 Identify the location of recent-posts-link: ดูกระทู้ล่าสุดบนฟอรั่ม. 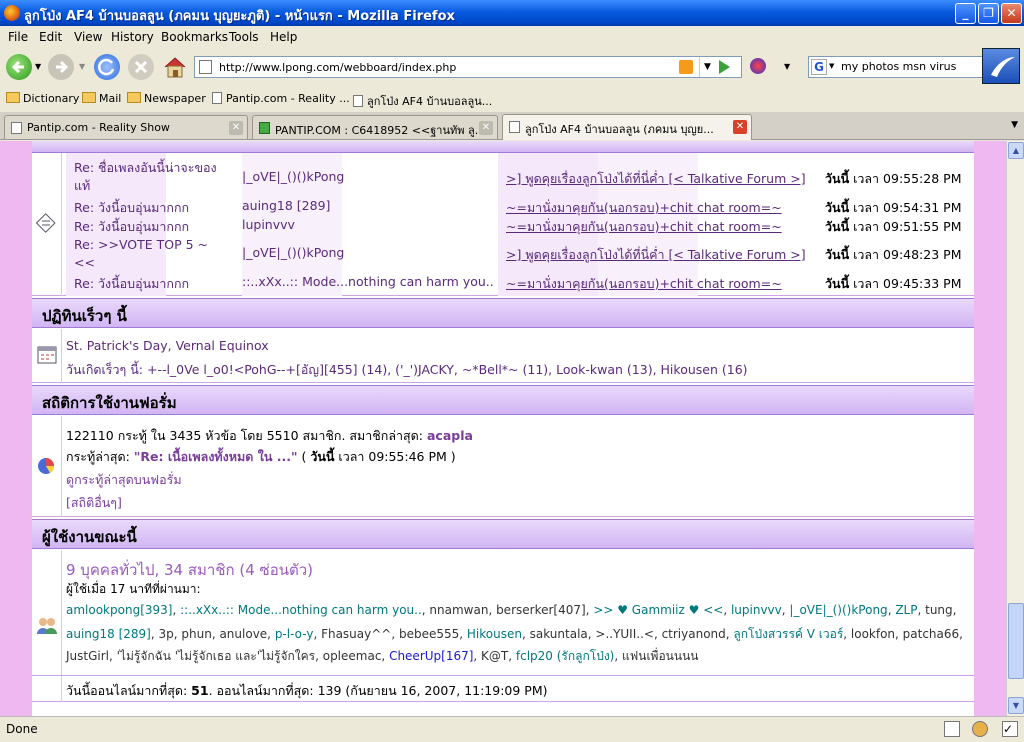
(124, 480).